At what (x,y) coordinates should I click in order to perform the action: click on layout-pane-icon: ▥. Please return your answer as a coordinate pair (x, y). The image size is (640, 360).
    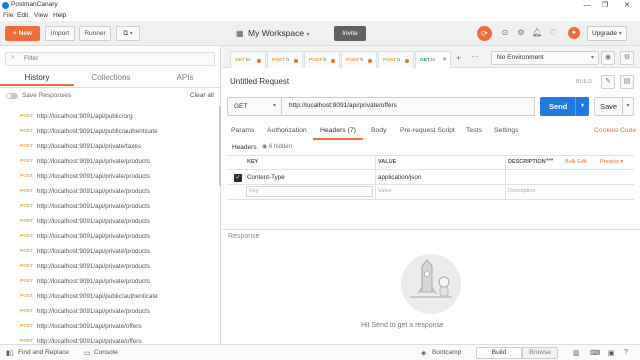
    Looking at the image, I should click on (576, 353).